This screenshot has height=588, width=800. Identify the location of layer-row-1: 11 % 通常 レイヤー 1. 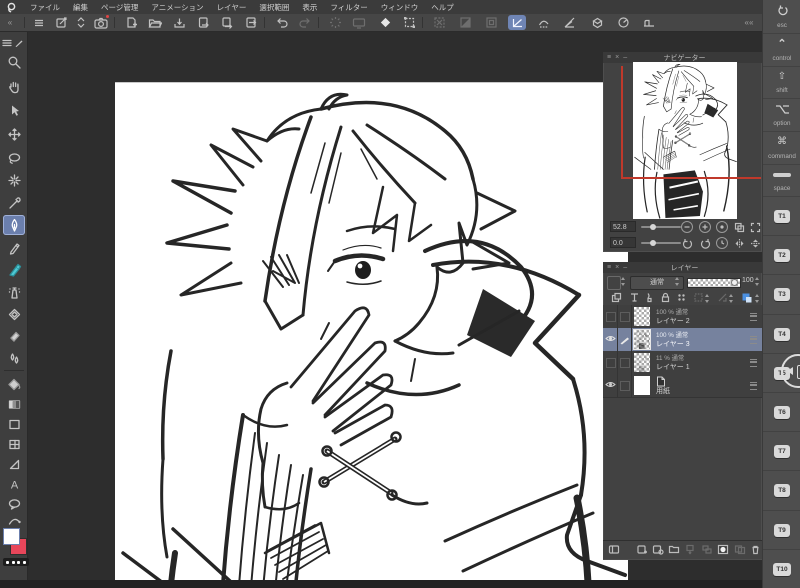
(682, 363).